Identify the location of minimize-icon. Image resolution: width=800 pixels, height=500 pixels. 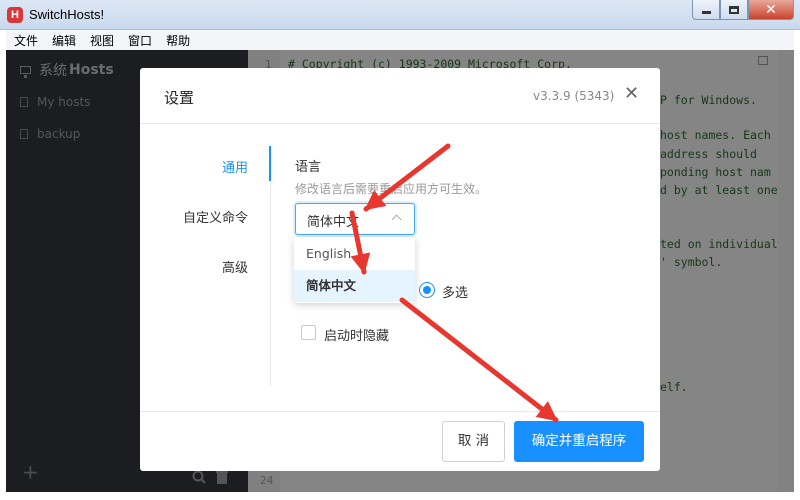
(706, 12).